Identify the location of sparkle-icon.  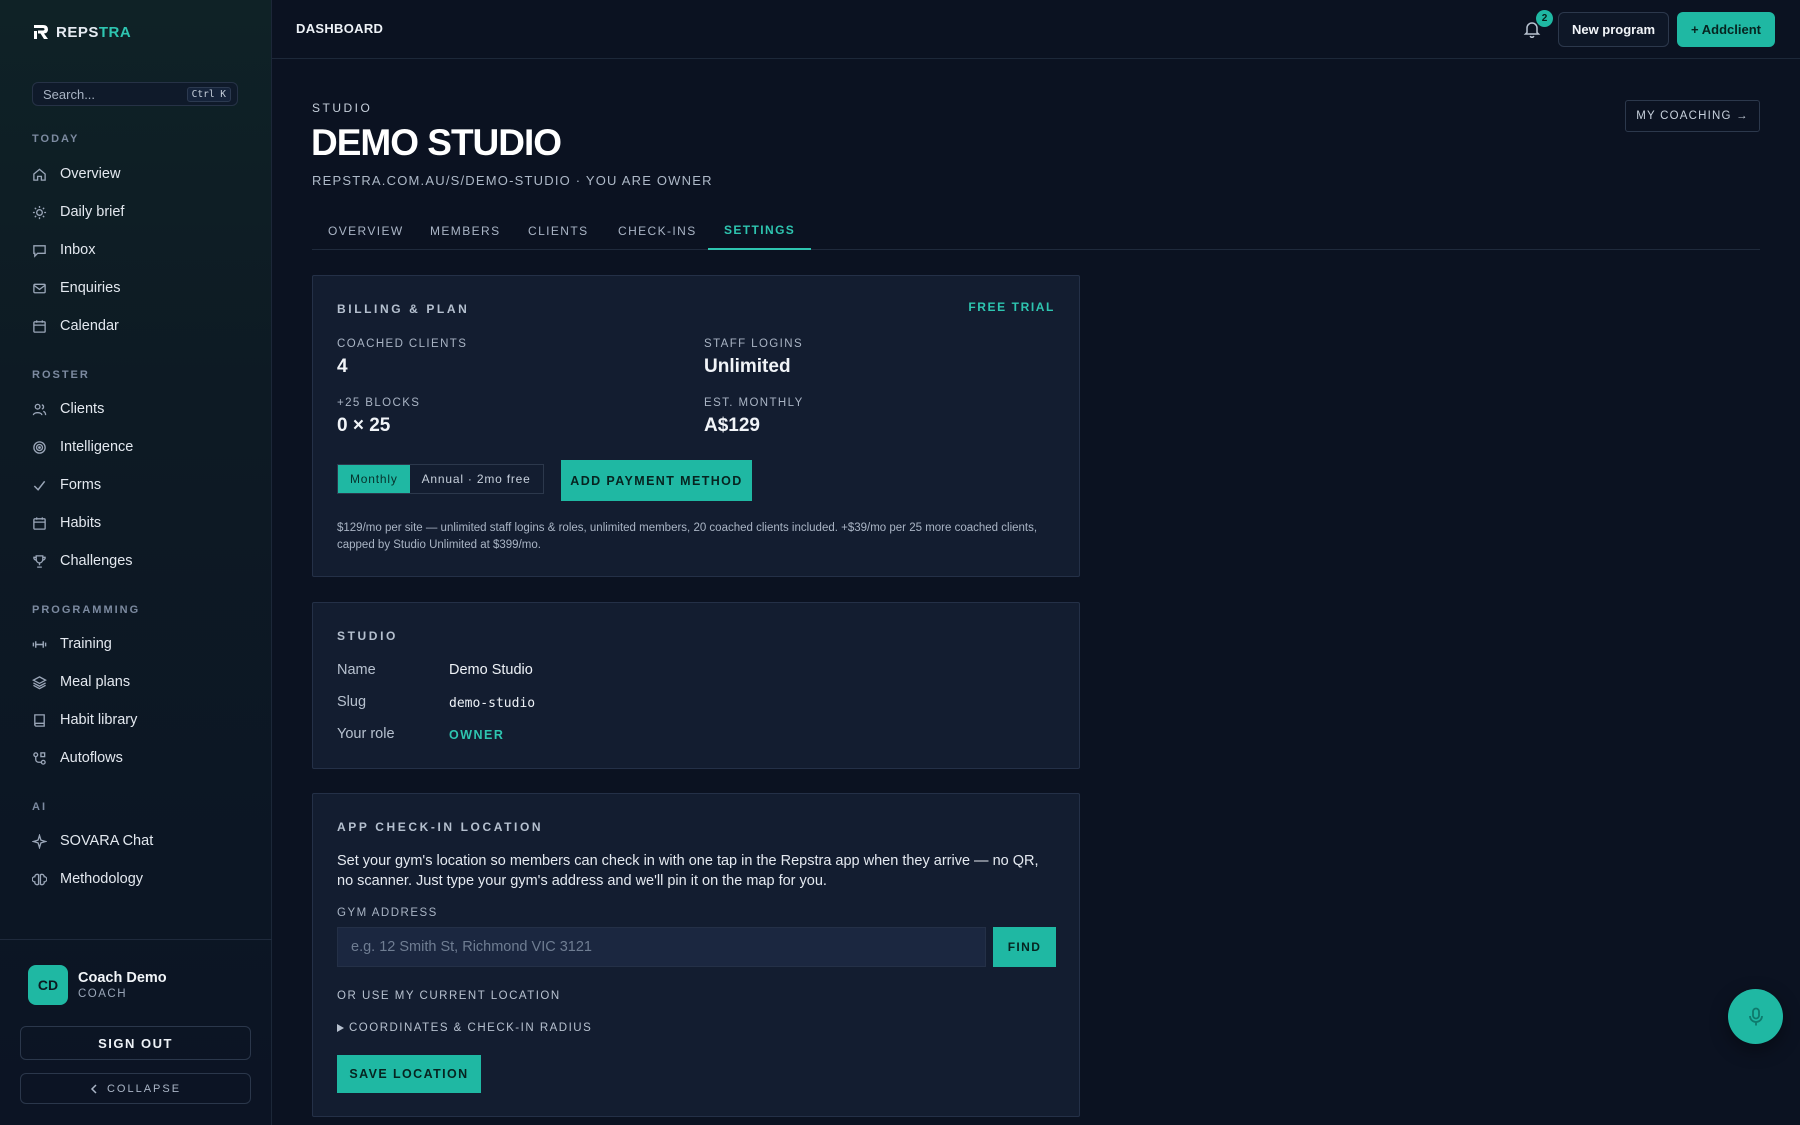
(39, 841).